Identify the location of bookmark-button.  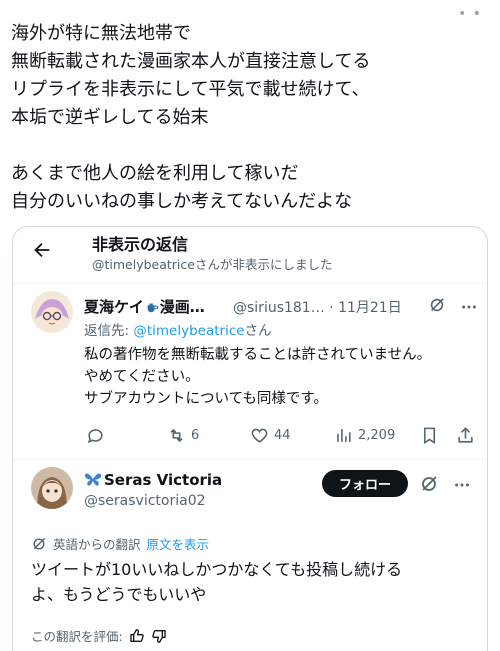
(429, 435).